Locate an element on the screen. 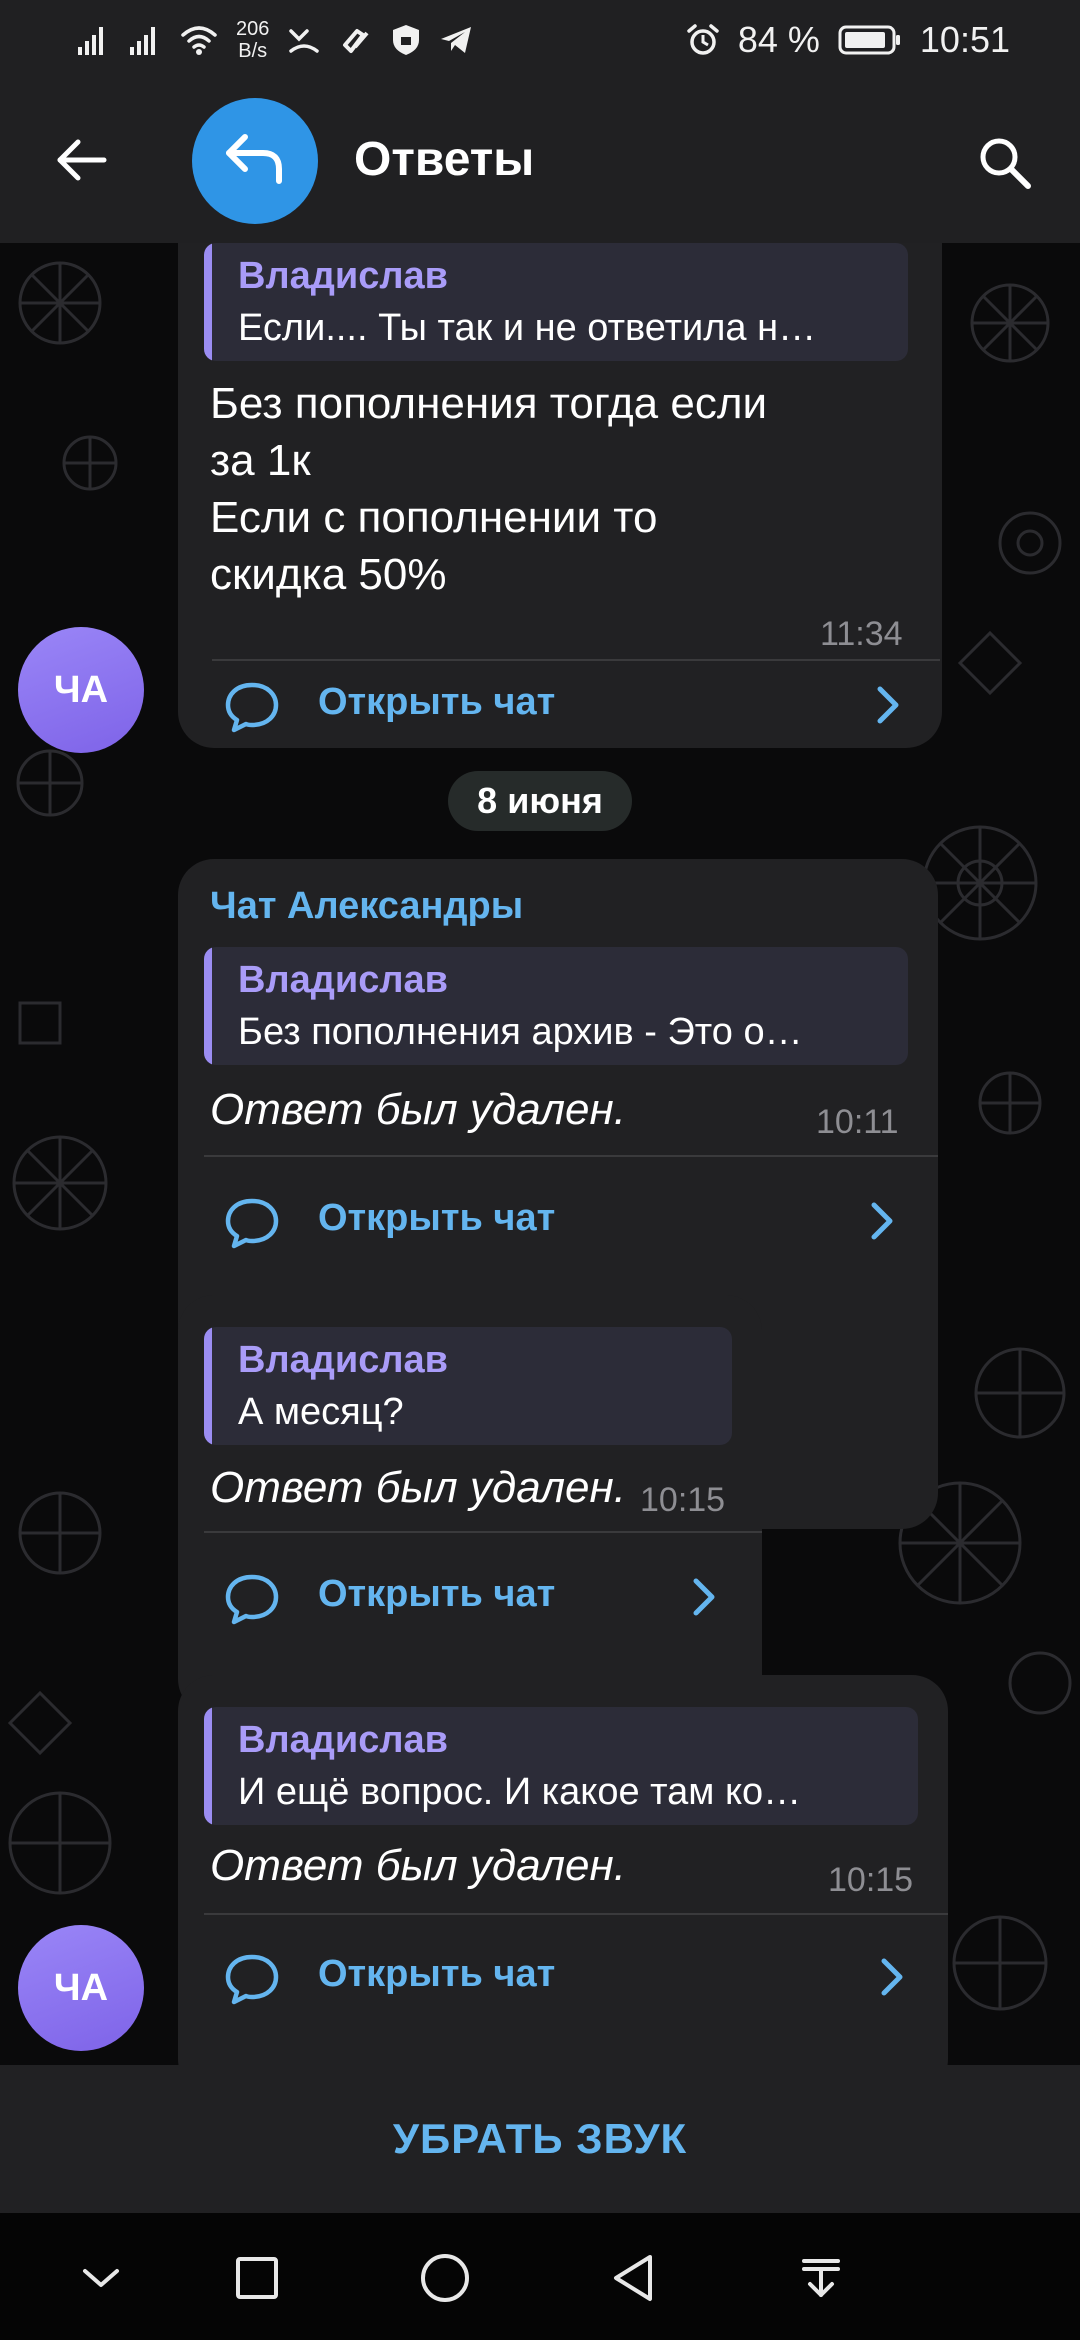 This screenshot has height=2340, width=1080. message-time: 10:11 is located at coordinates (857, 1122).